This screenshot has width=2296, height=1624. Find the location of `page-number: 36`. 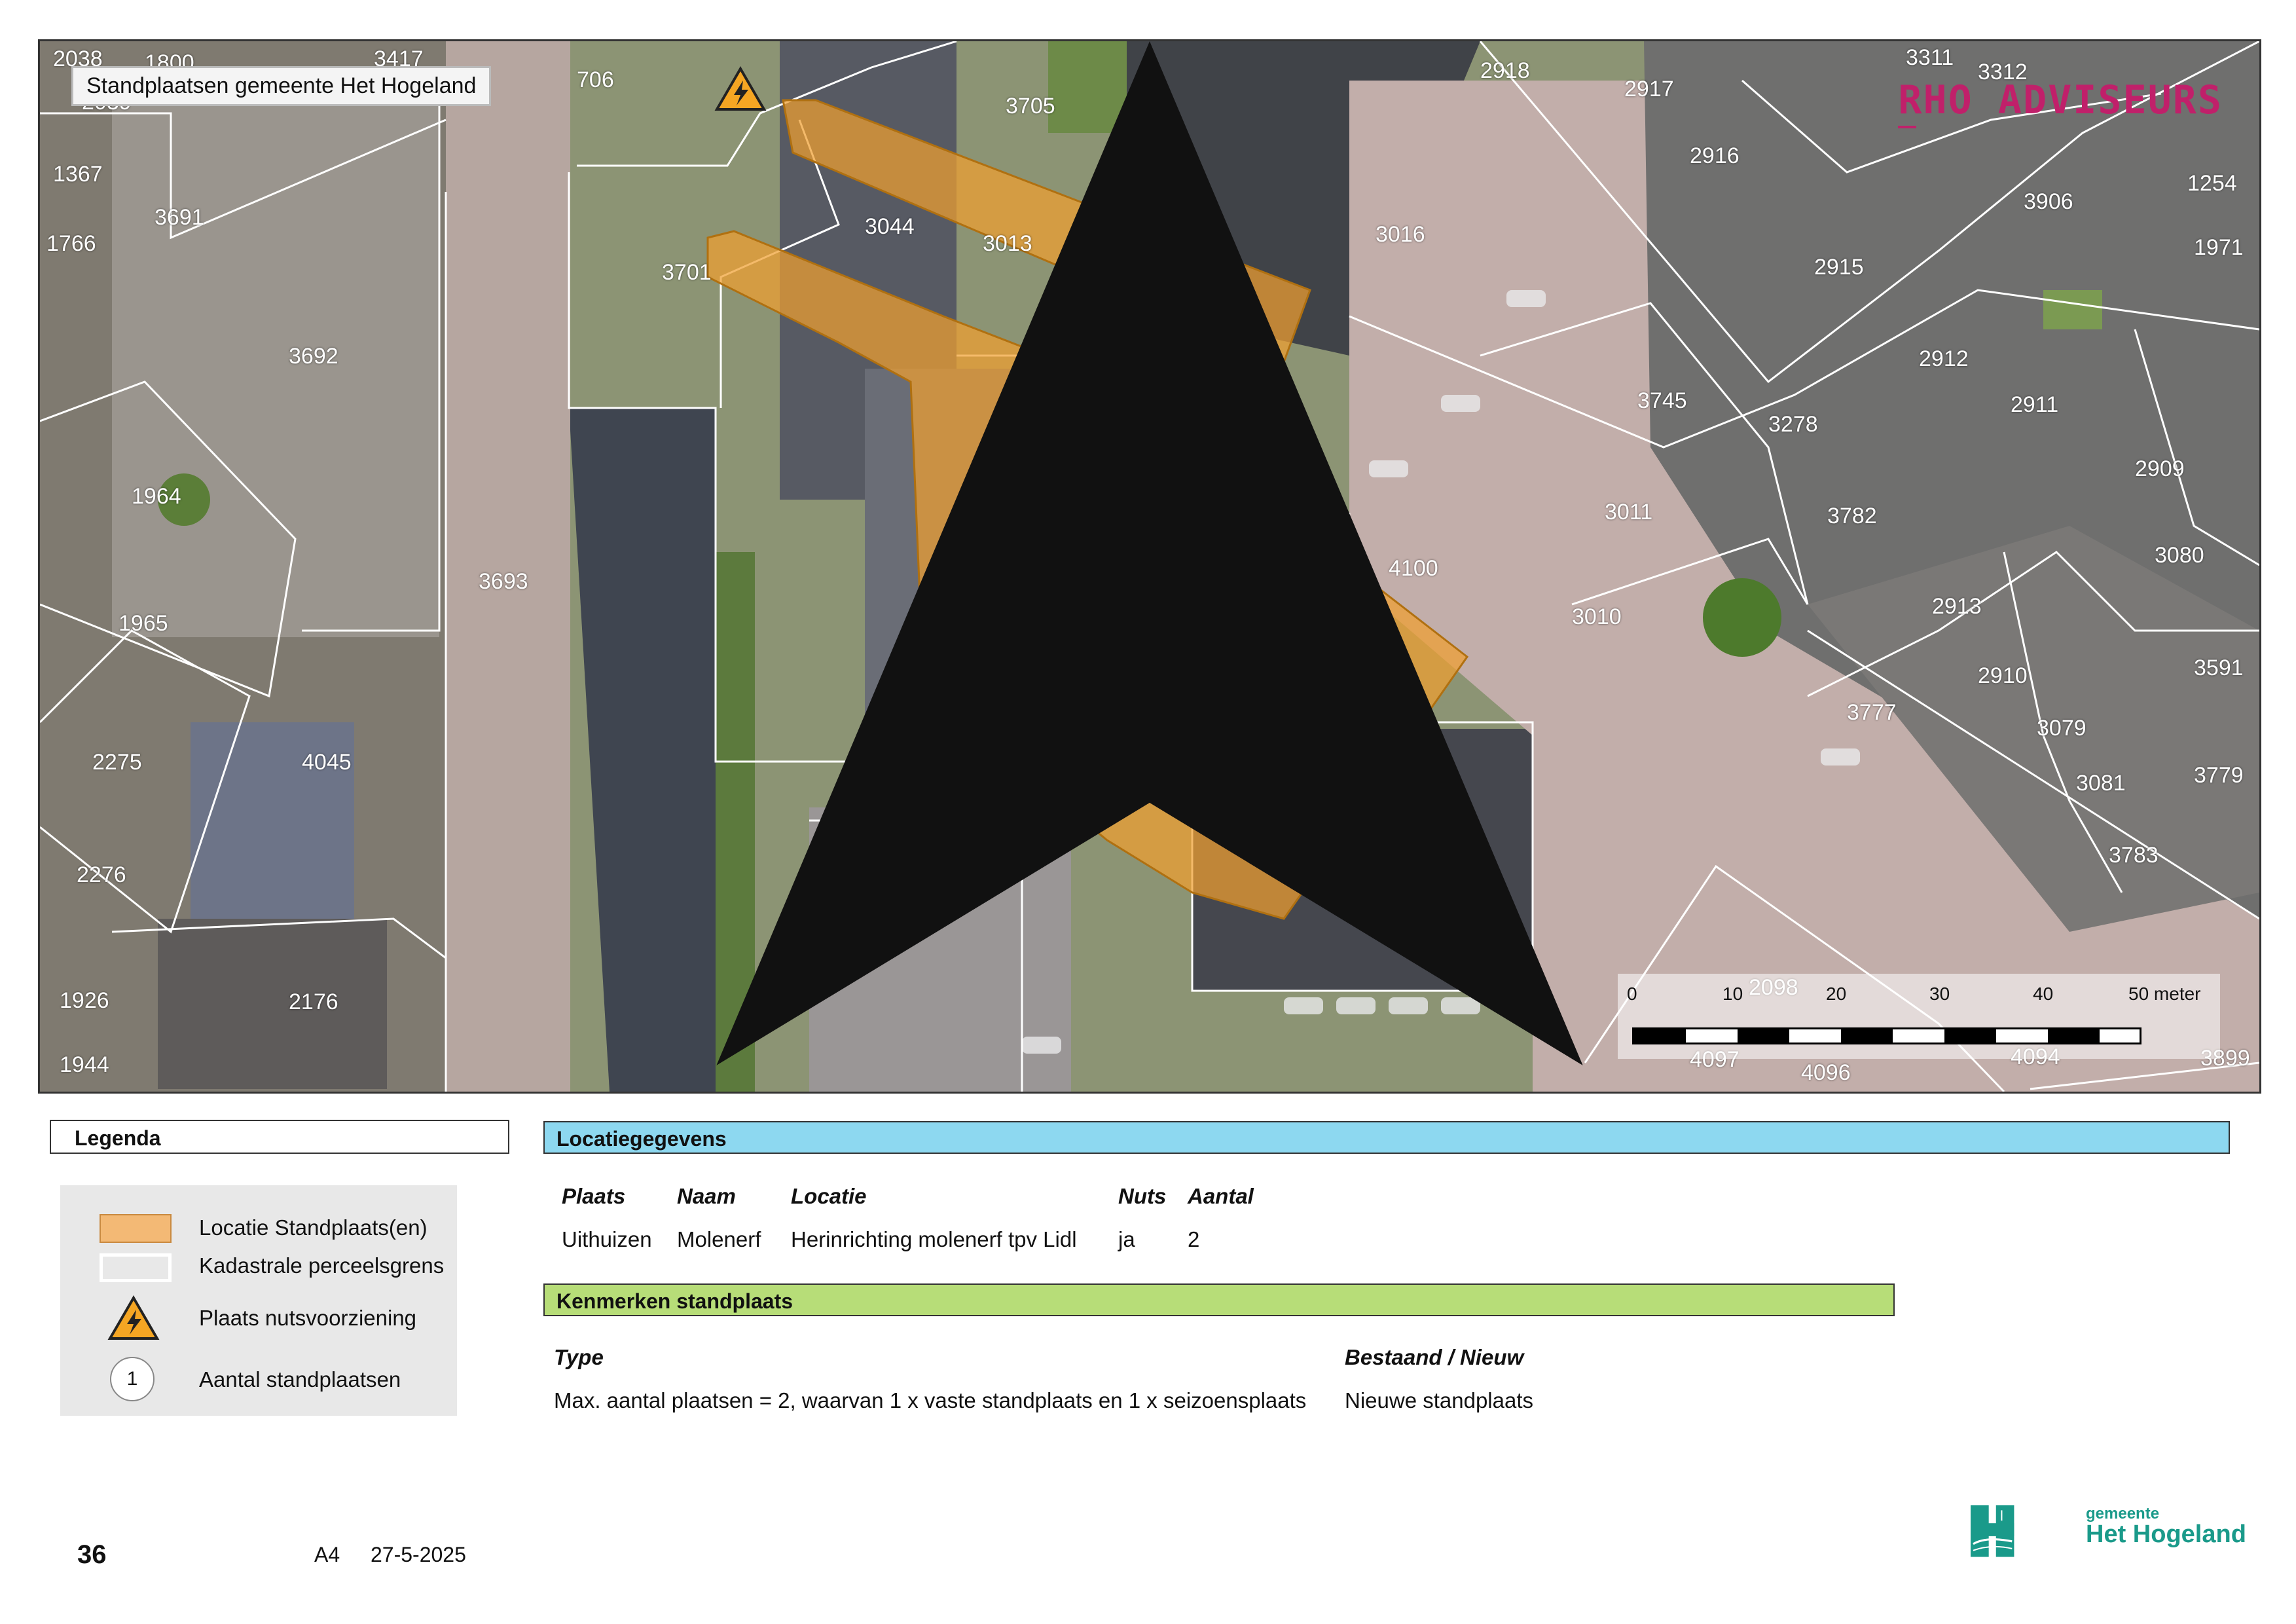

page-number: 36 is located at coordinates (92, 1554).